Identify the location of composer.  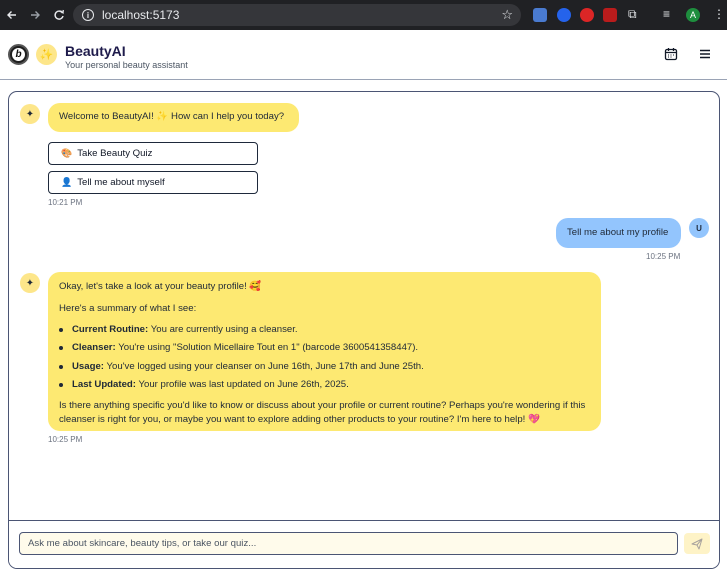
(364, 544).